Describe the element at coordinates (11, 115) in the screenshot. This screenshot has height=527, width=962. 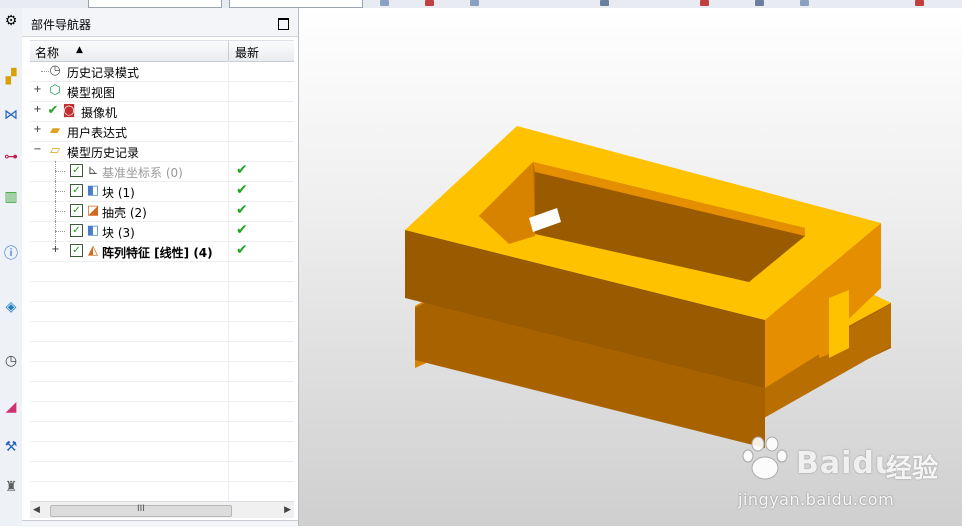
I see `constraint-navigator-icon: ⋈` at that location.